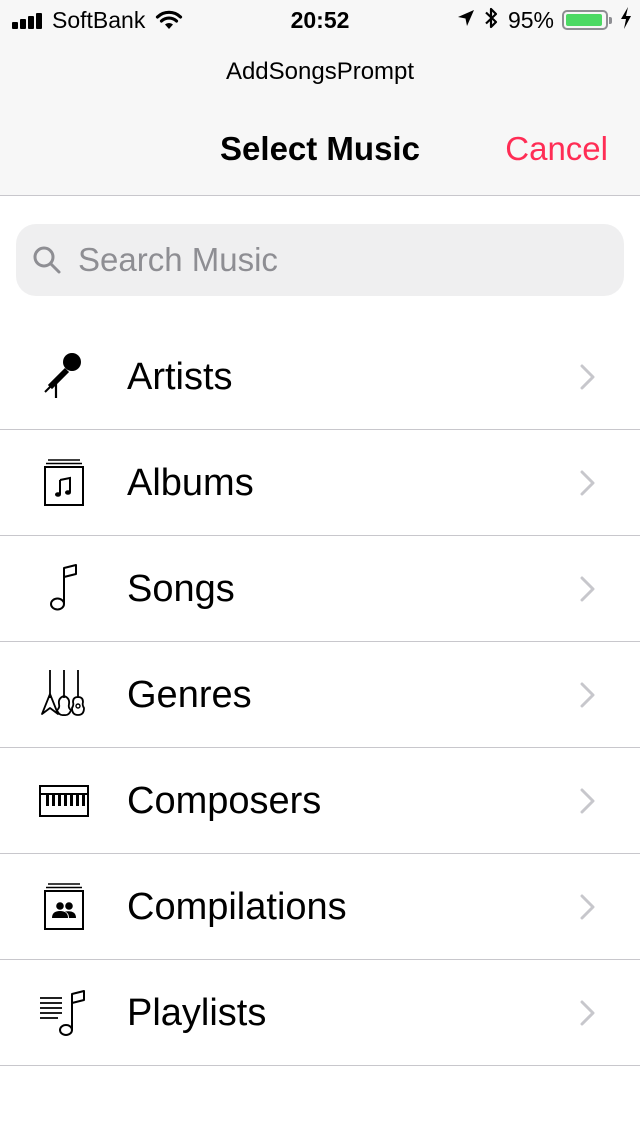 The height and width of the screenshot is (1136, 640). What do you see at coordinates (64, 482) in the screenshot?
I see `album-icon` at bounding box center [64, 482].